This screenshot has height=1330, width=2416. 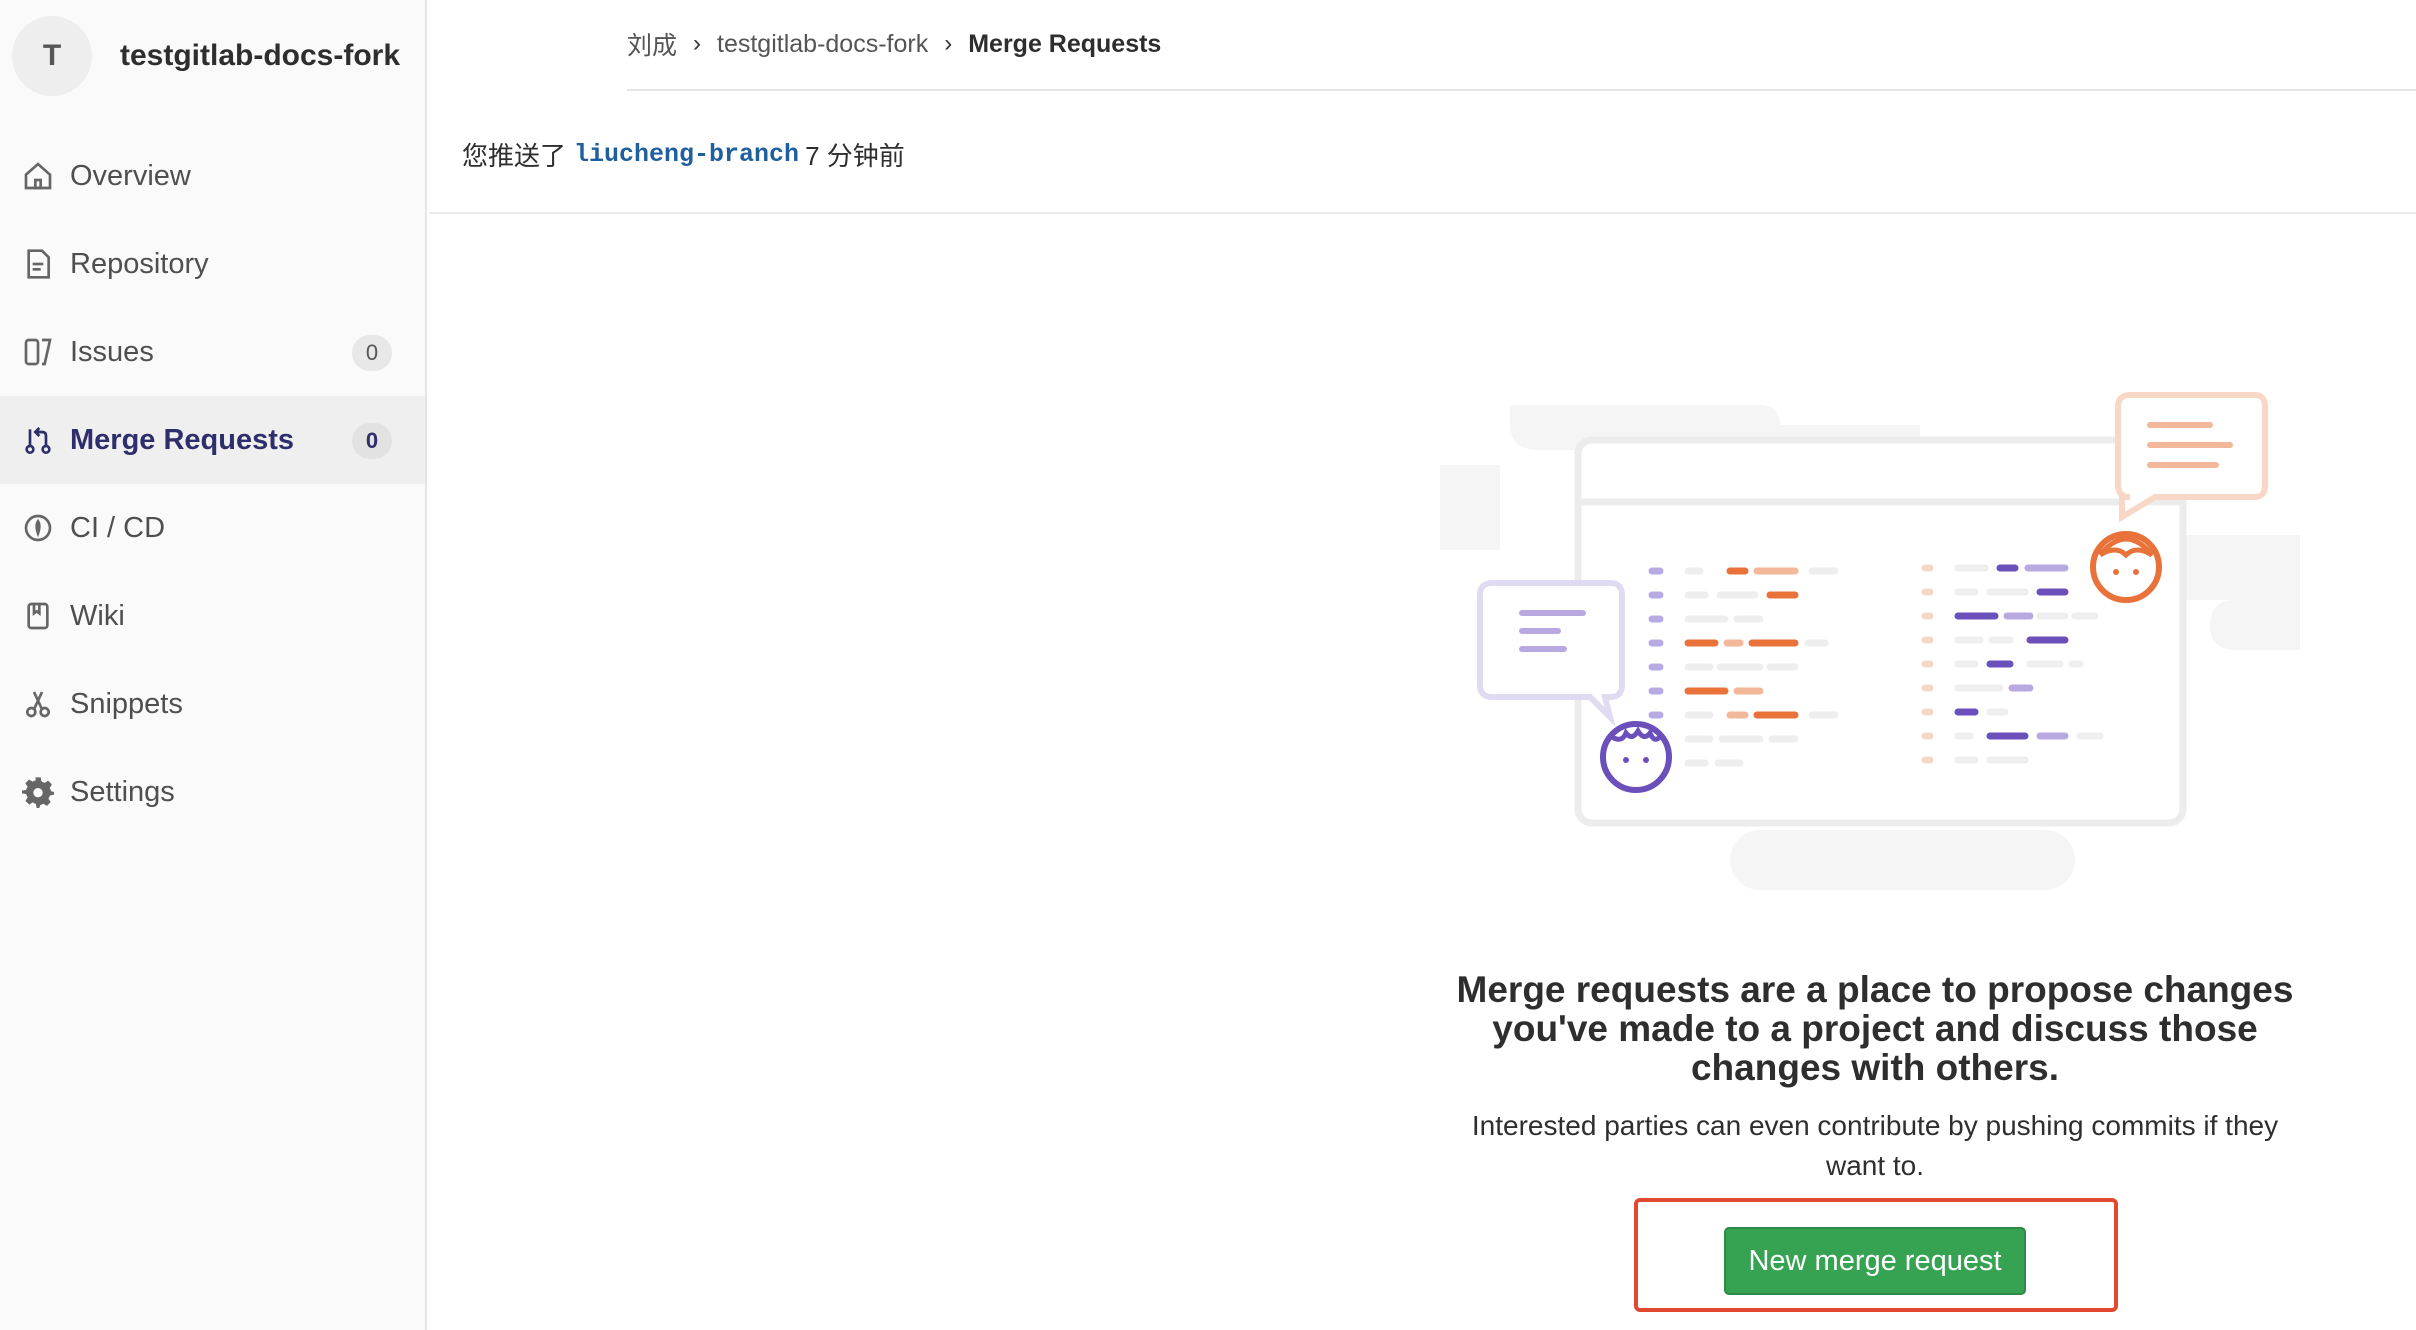 What do you see at coordinates (1870, 641) in the screenshot?
I see `merge-requests-illustration` at bounding box center [1870, 641].